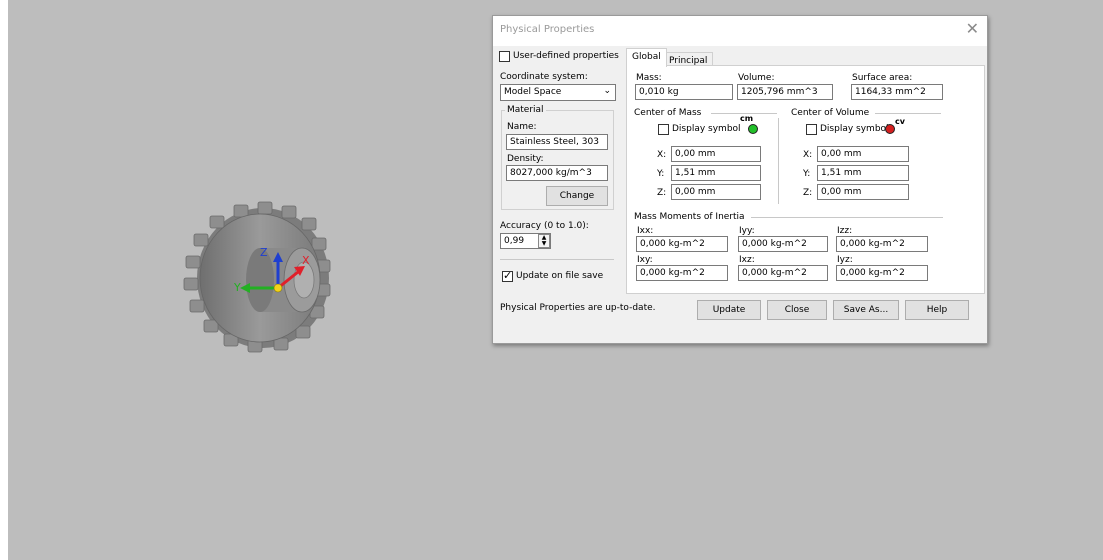  I want to click on iyy-field: 0,000 kg-m^2, so click(783, 244).